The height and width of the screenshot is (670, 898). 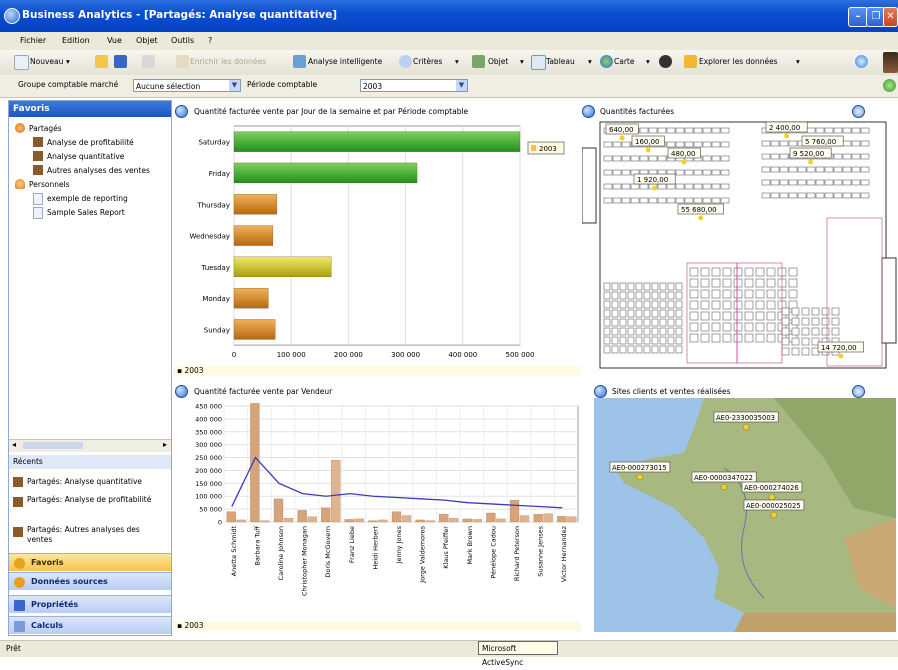 I want to click on new-icon, so click(x=21, y=62).